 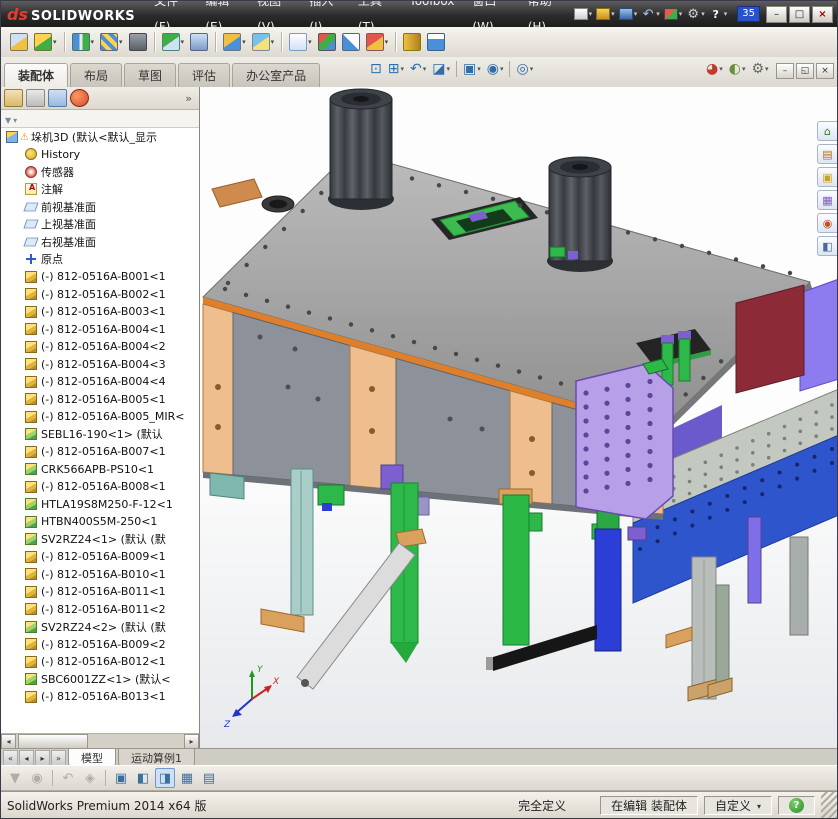 I want to click on shaded-with-edges-icon, so click(x=143, y=778).